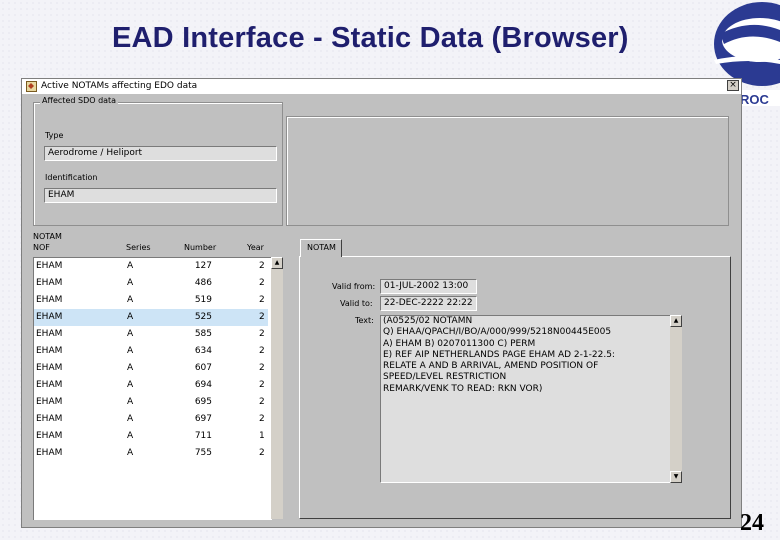 The height and width of the screenshot is (540, 780). I want to click on valid-from-label: Valid from:, so click(354, 286).